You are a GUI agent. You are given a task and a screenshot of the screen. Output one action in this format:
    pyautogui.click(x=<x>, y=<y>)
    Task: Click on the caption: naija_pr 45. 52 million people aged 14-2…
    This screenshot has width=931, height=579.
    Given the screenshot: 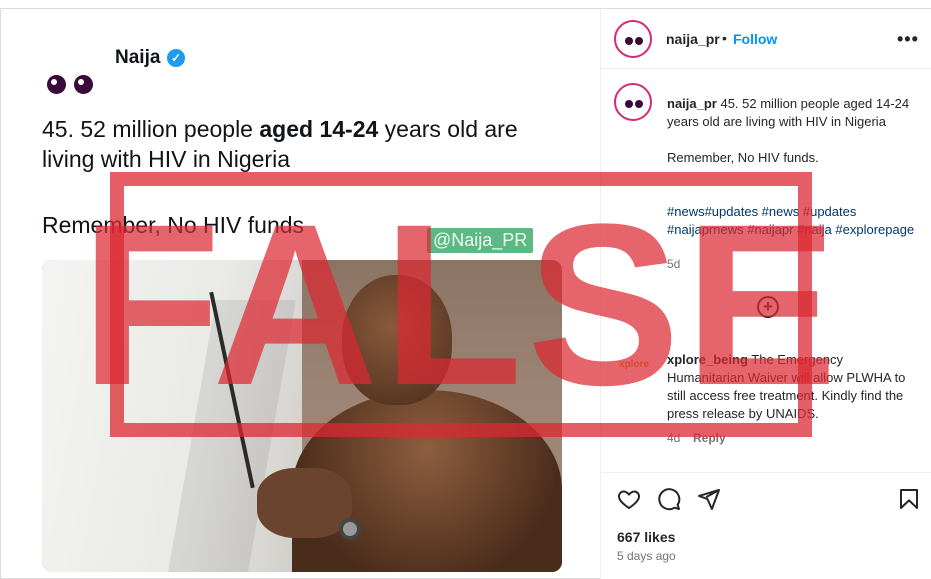 What is the action you would take?
    pyautogui.click(x=792, y=131)
    